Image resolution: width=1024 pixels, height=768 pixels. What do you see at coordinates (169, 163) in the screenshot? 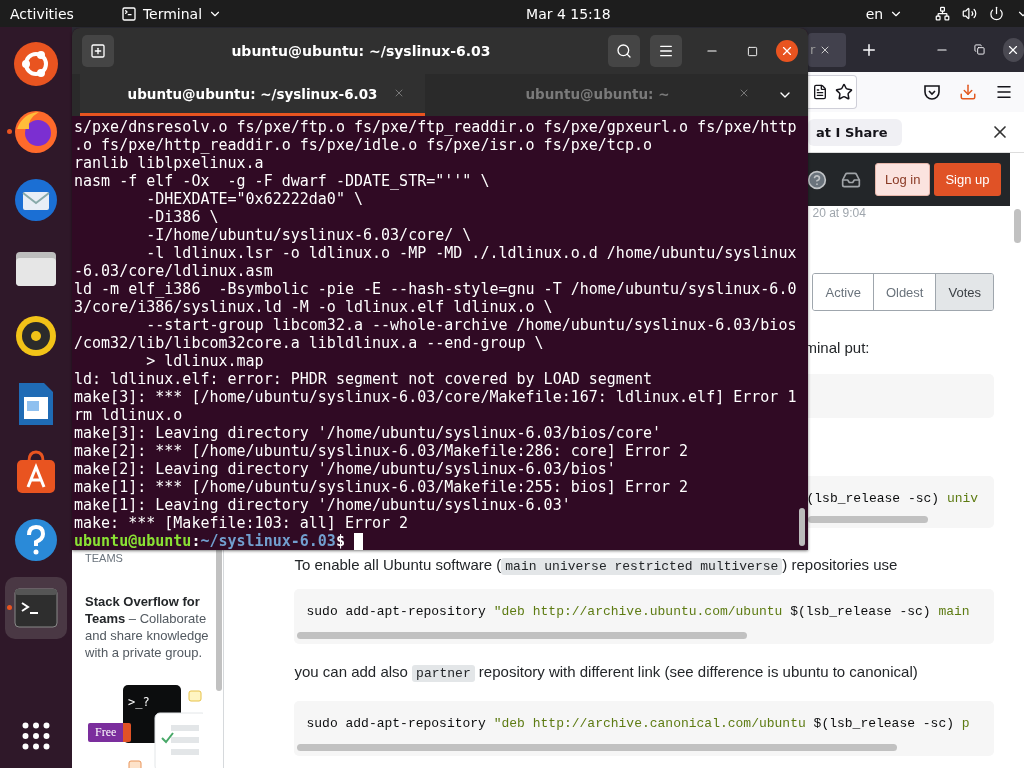
I see `terminal-line: ranlib liblpxelinux.a` at bounding box center [169, 163].